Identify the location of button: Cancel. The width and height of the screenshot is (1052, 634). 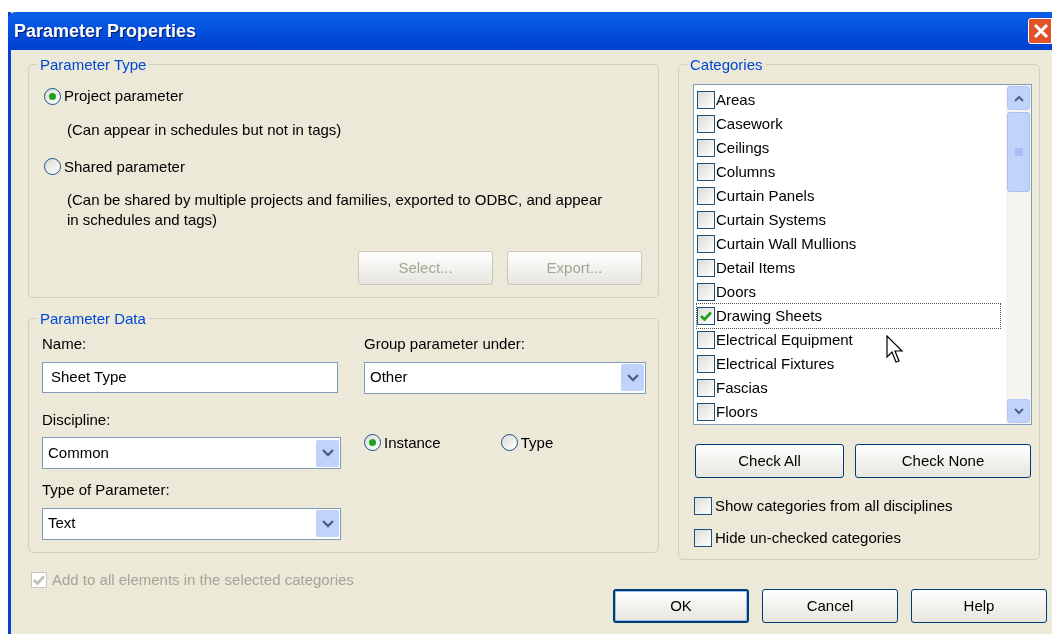
(830, 606).